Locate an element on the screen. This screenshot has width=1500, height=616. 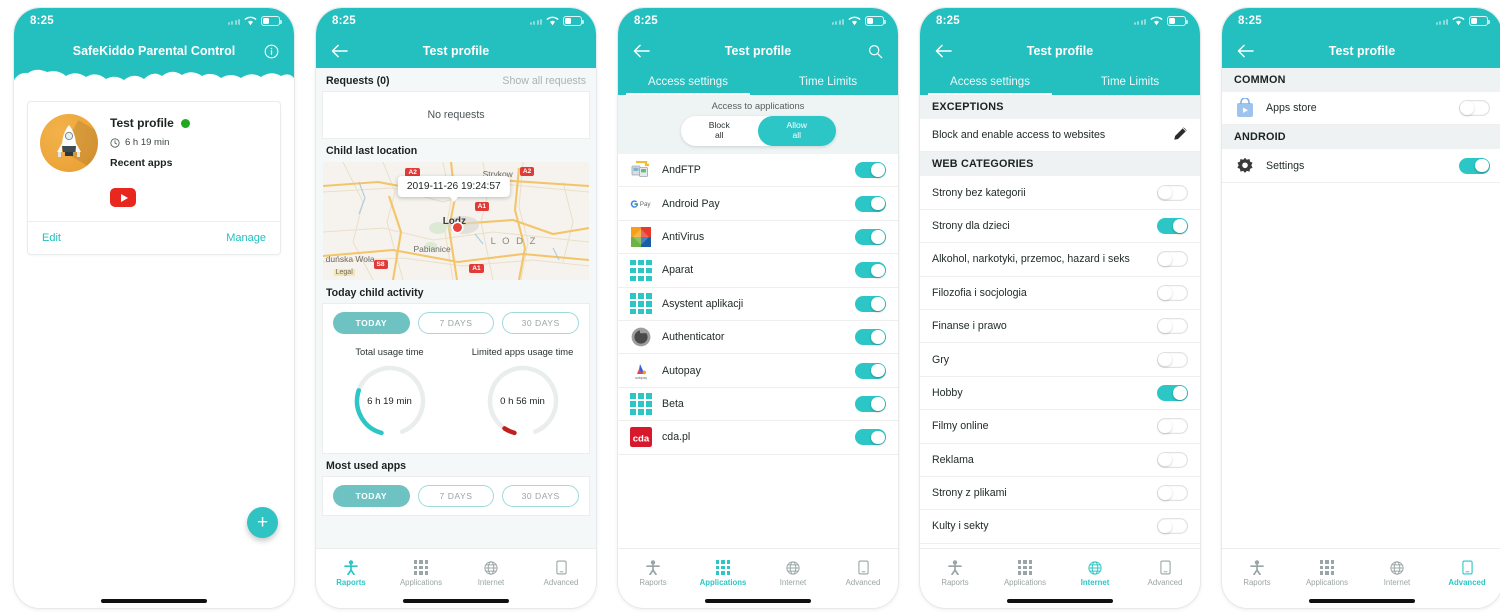
nav-label: Internet is located at coordinates (491, 582).